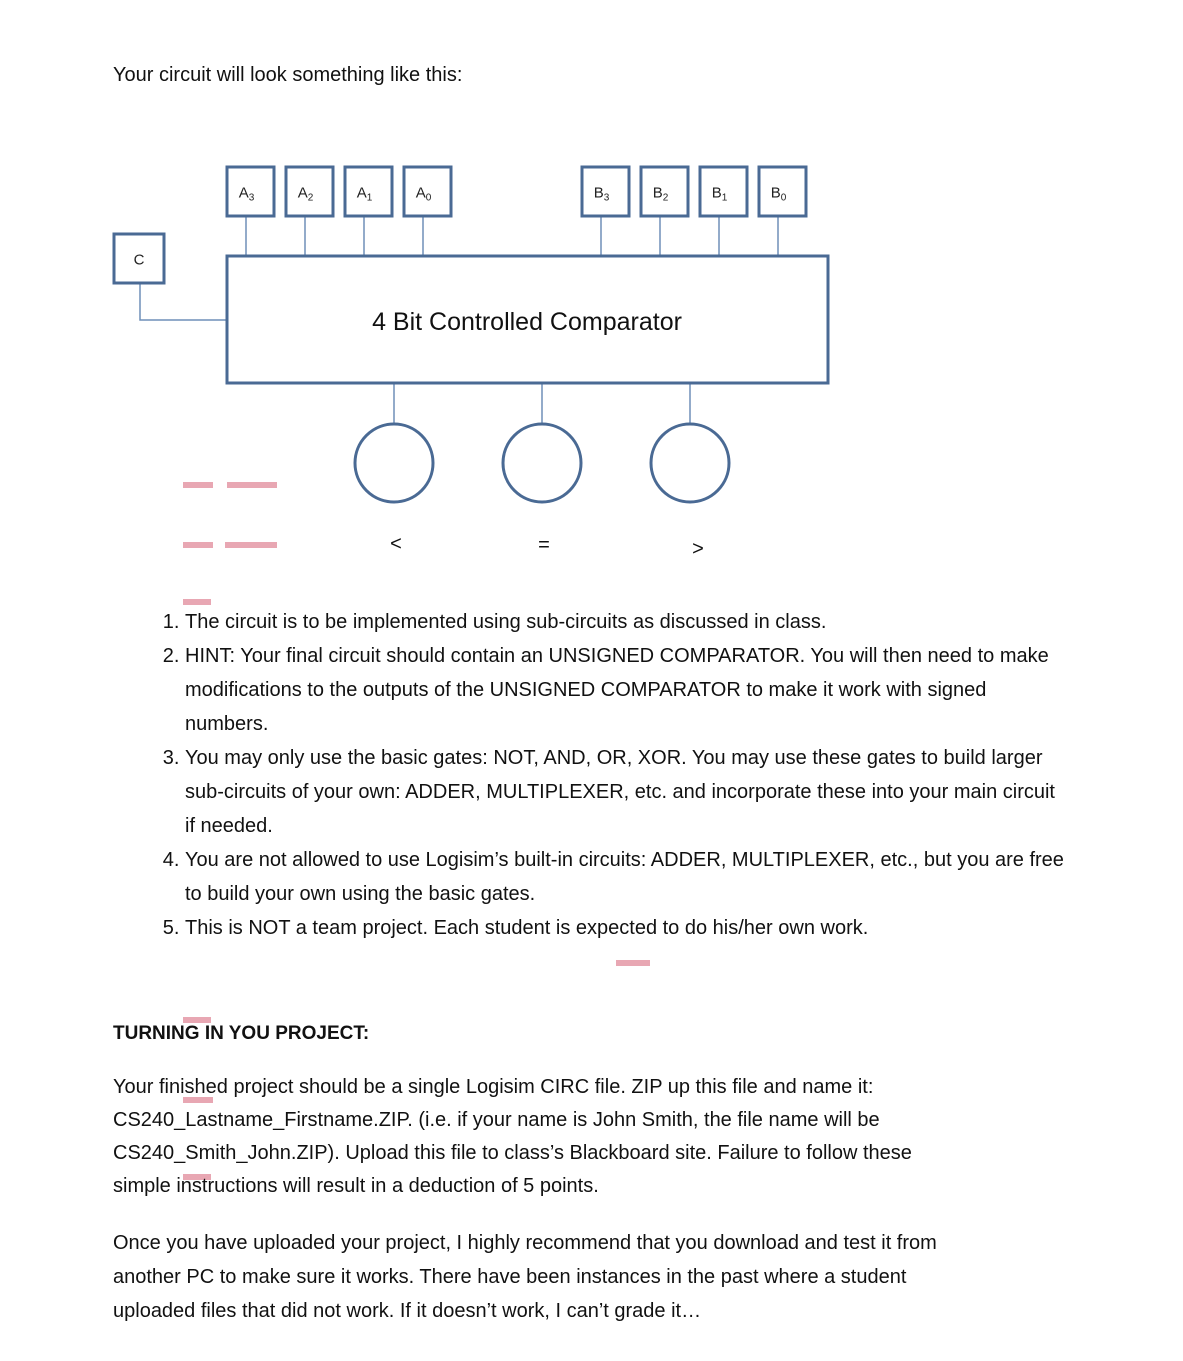  What do you see at coordinates (544, 545) in the screenshot?
I see `output-label: =` at bounding box center [544, 545].